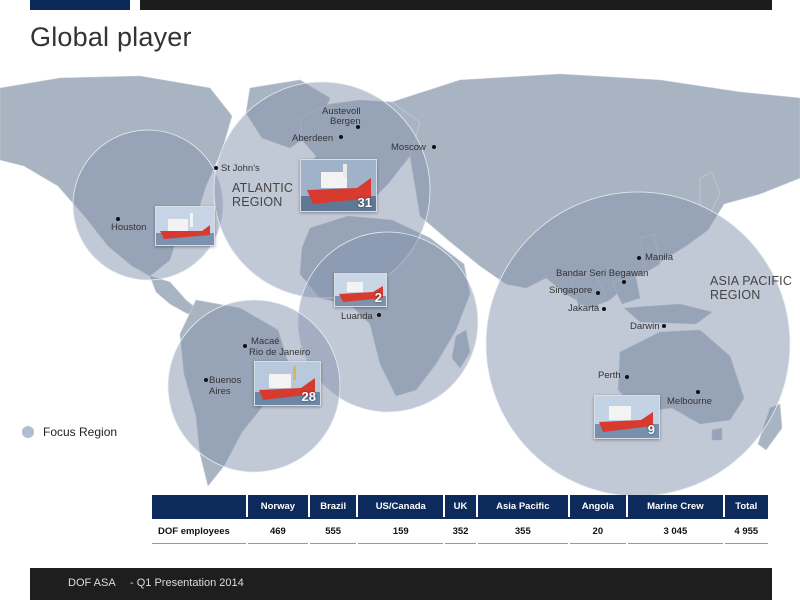 The height and width of the screenshot is (600, 800). What do you see at coordinates (257, 202) in the screenshot?
I see `region-label-atlantic-line2: REGION` at bounding box center [257, 202].